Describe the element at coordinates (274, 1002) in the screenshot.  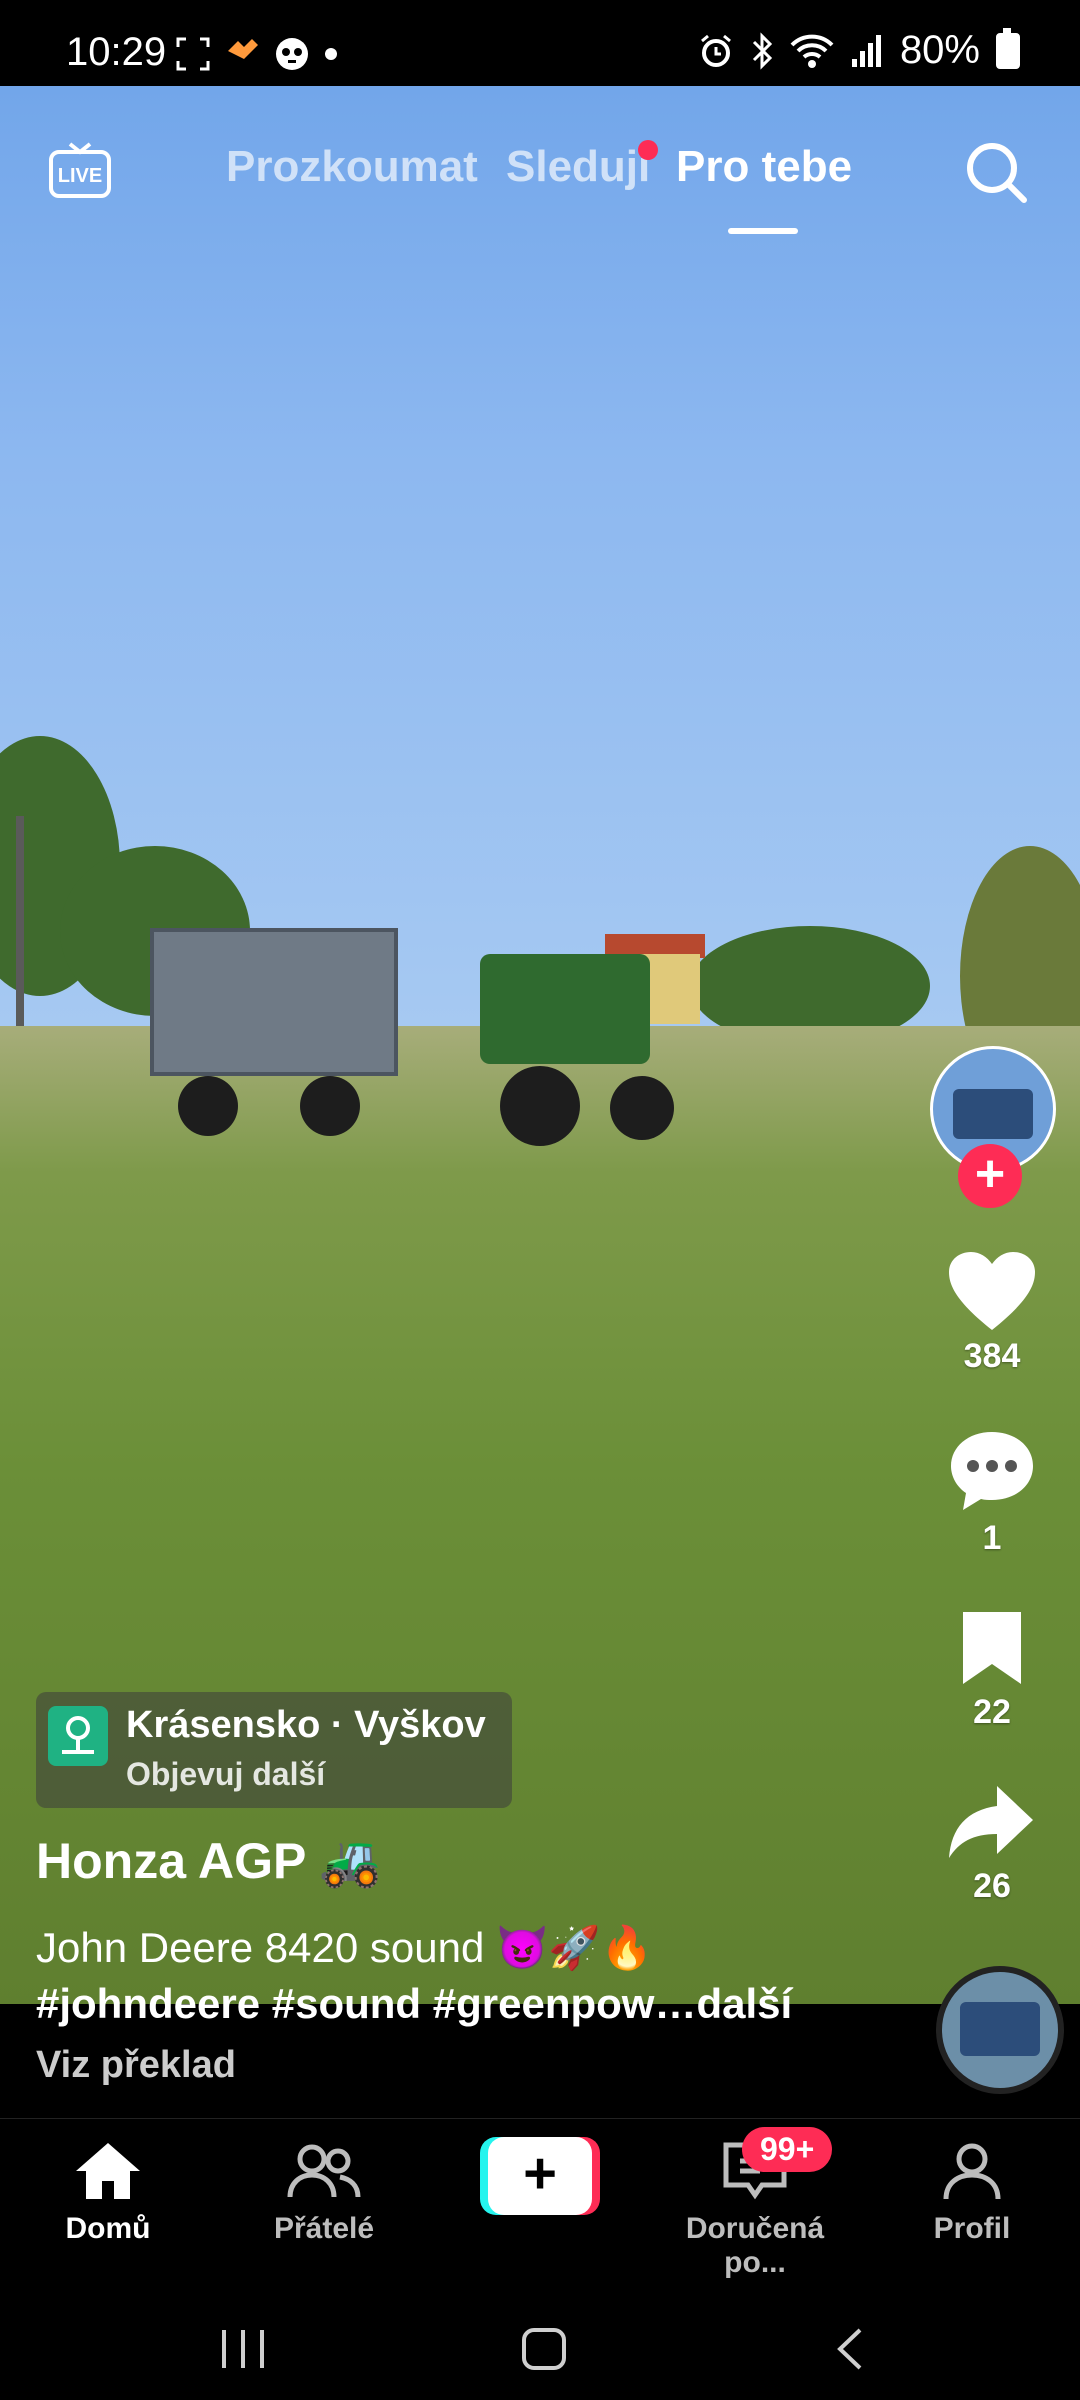
I see `video-trailer` at that location.